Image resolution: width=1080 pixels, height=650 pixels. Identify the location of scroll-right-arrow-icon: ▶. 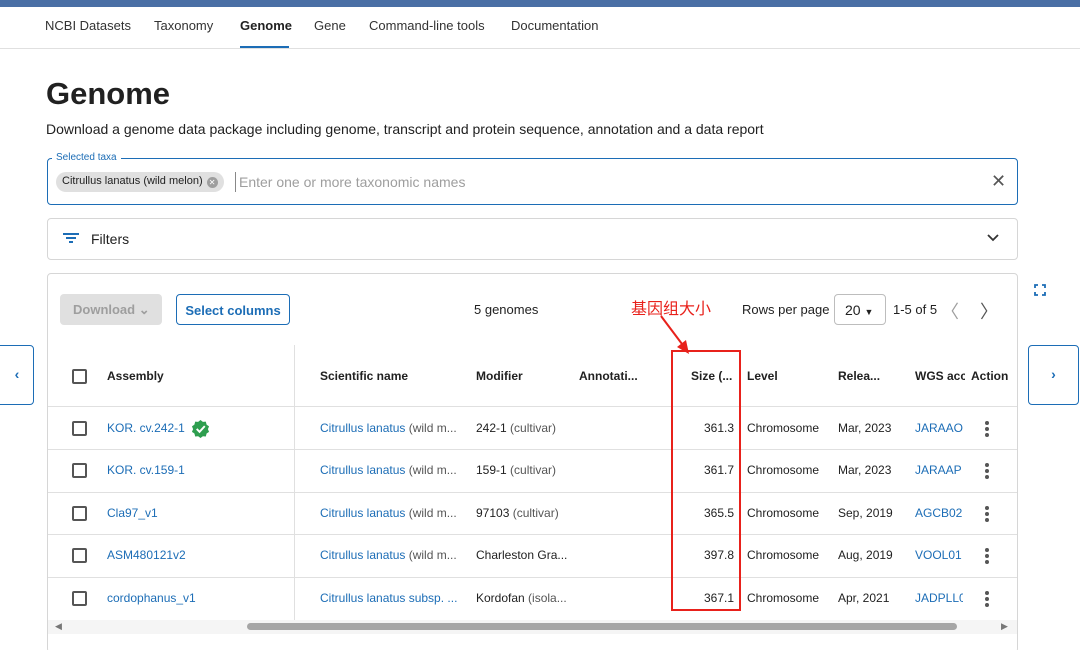
(1004, 626).